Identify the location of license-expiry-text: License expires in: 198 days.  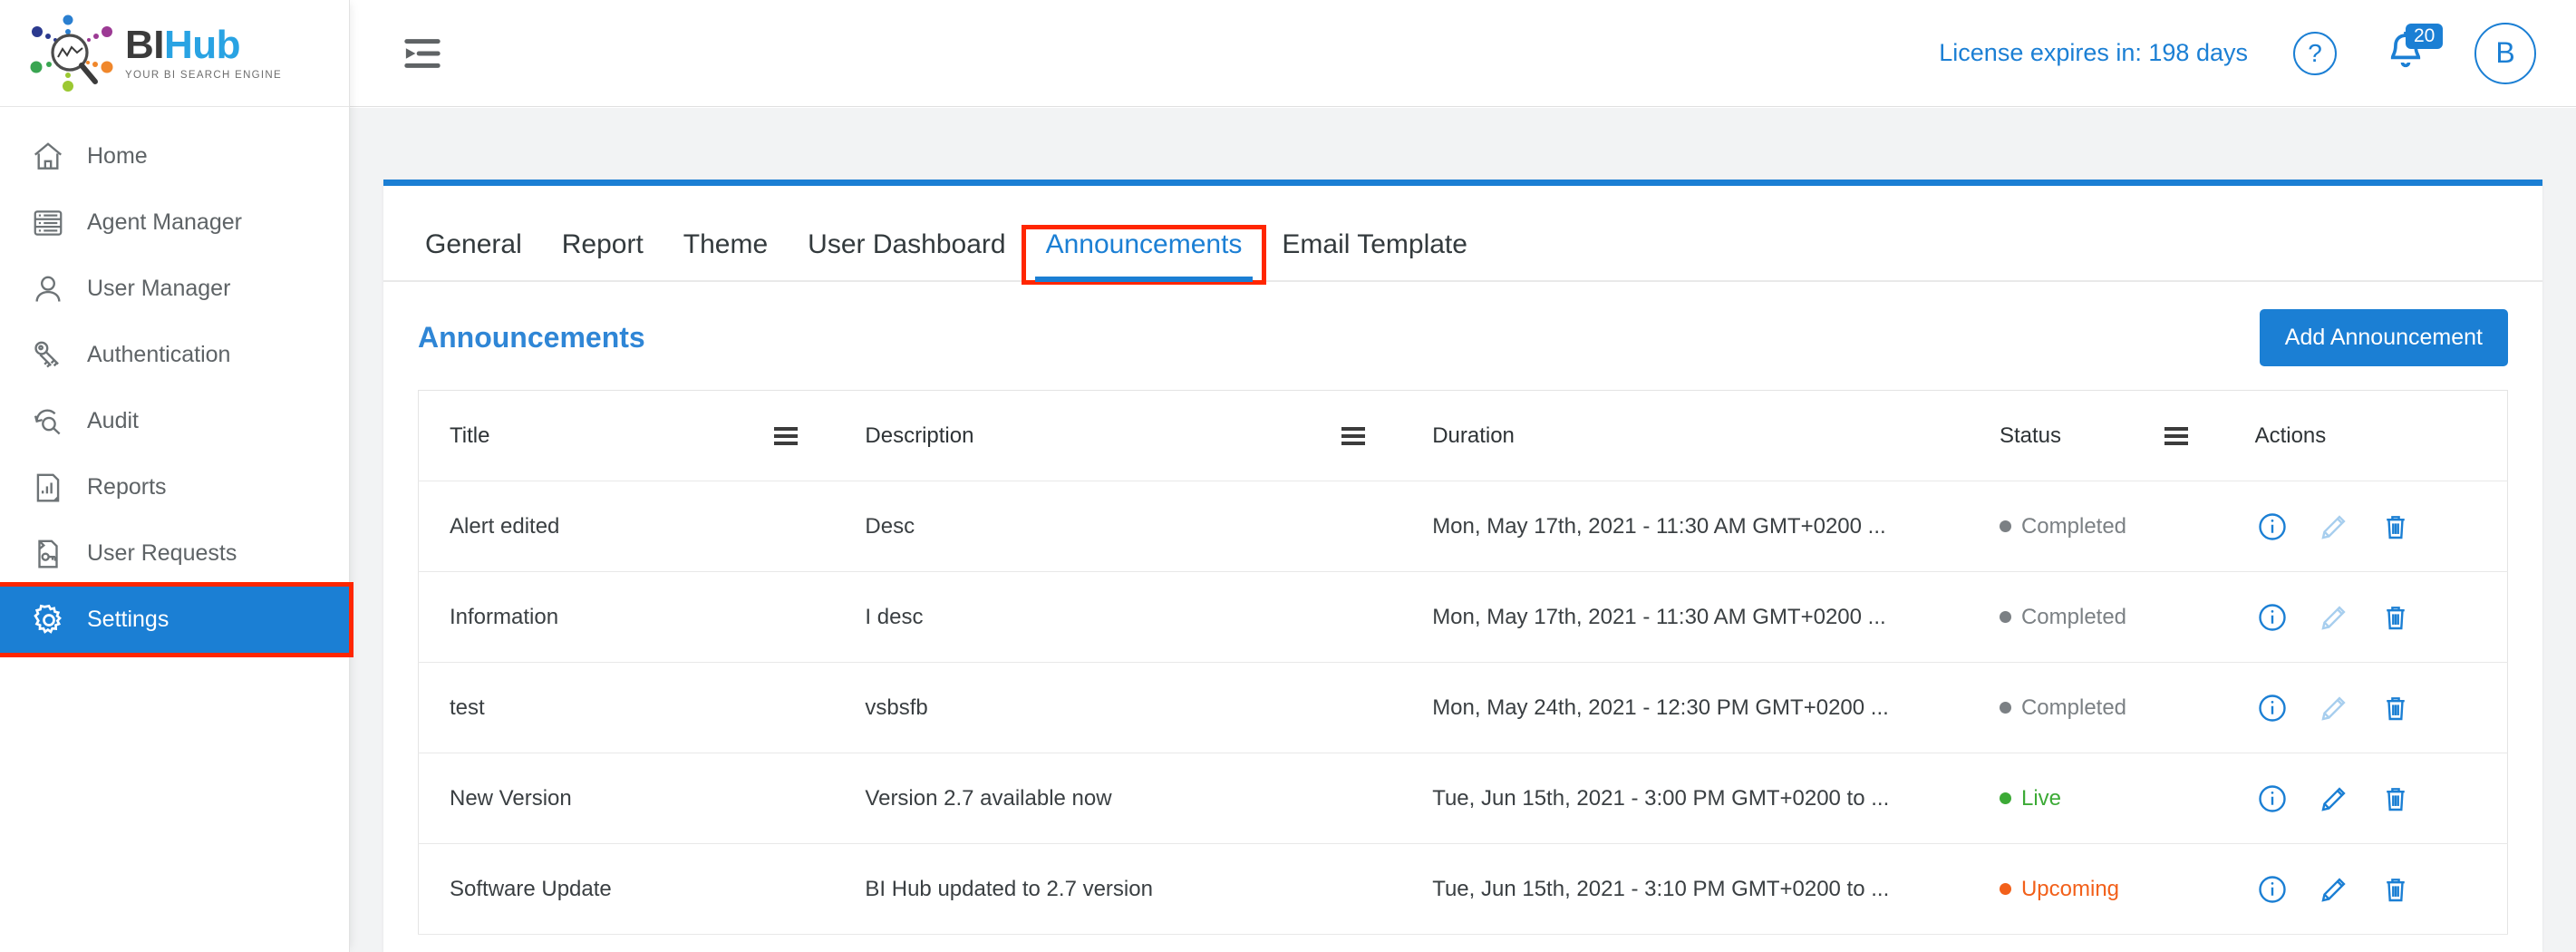
(2093, 53).